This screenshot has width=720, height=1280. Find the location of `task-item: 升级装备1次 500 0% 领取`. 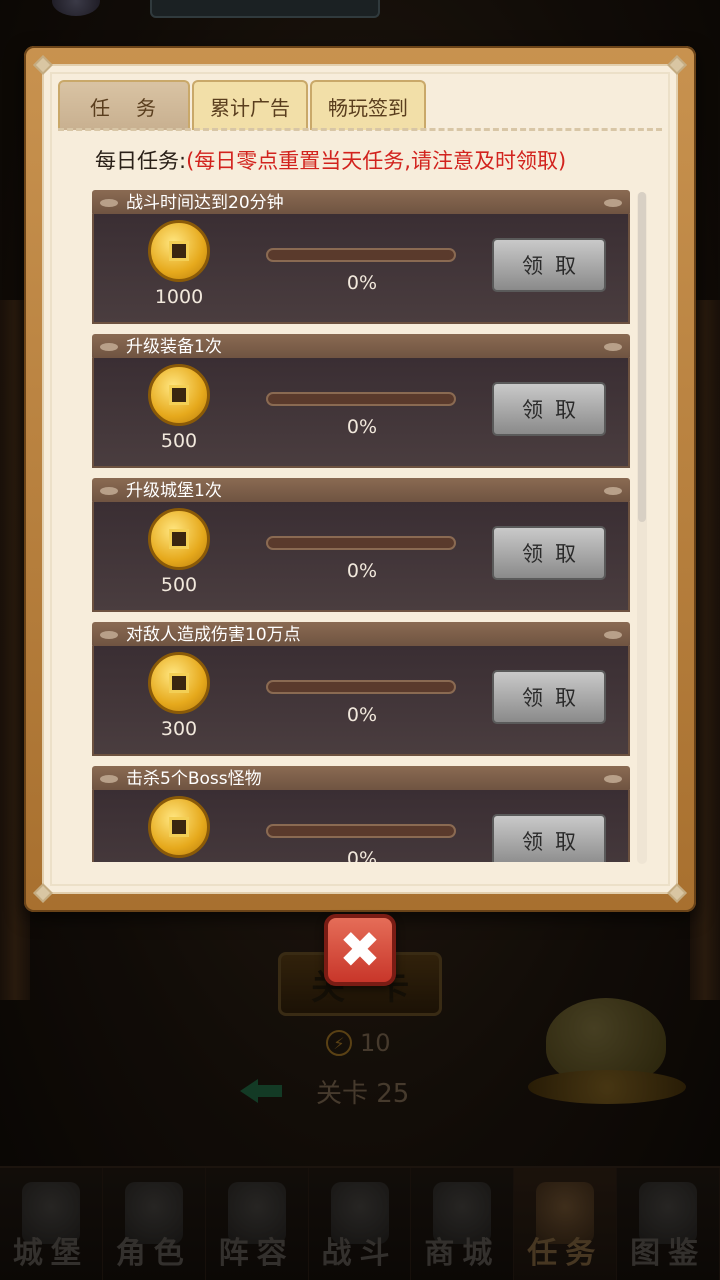

task-item: 升级装备1次 500 0% 领取 is located at coordinates (361, 402).